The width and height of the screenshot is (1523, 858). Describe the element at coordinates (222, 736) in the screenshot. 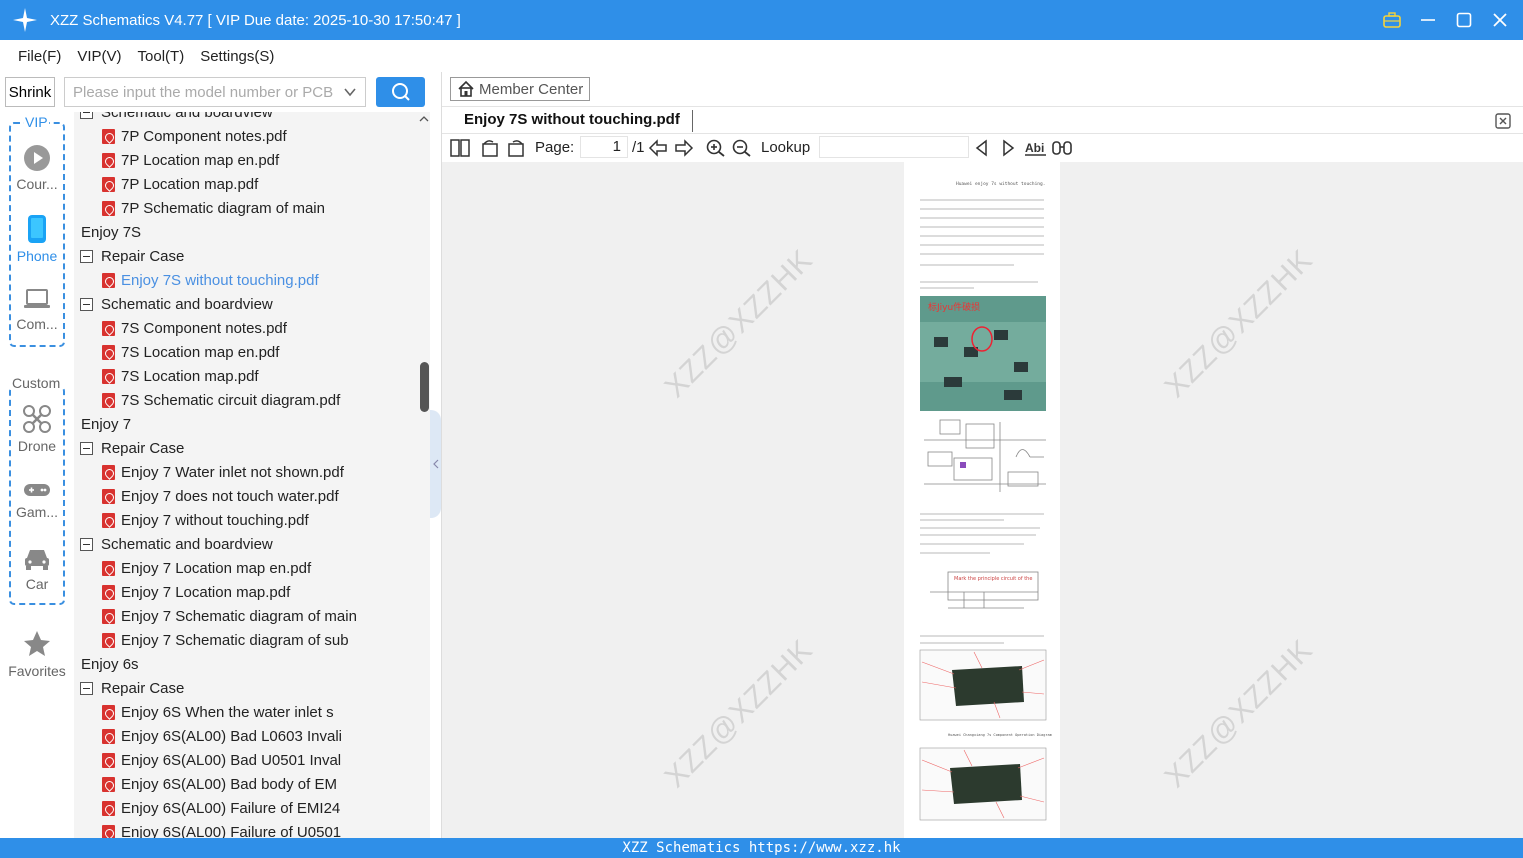

I see `tree-file-item: Enjoy 6S(AL00) Bad L0603 Invali` at that location.